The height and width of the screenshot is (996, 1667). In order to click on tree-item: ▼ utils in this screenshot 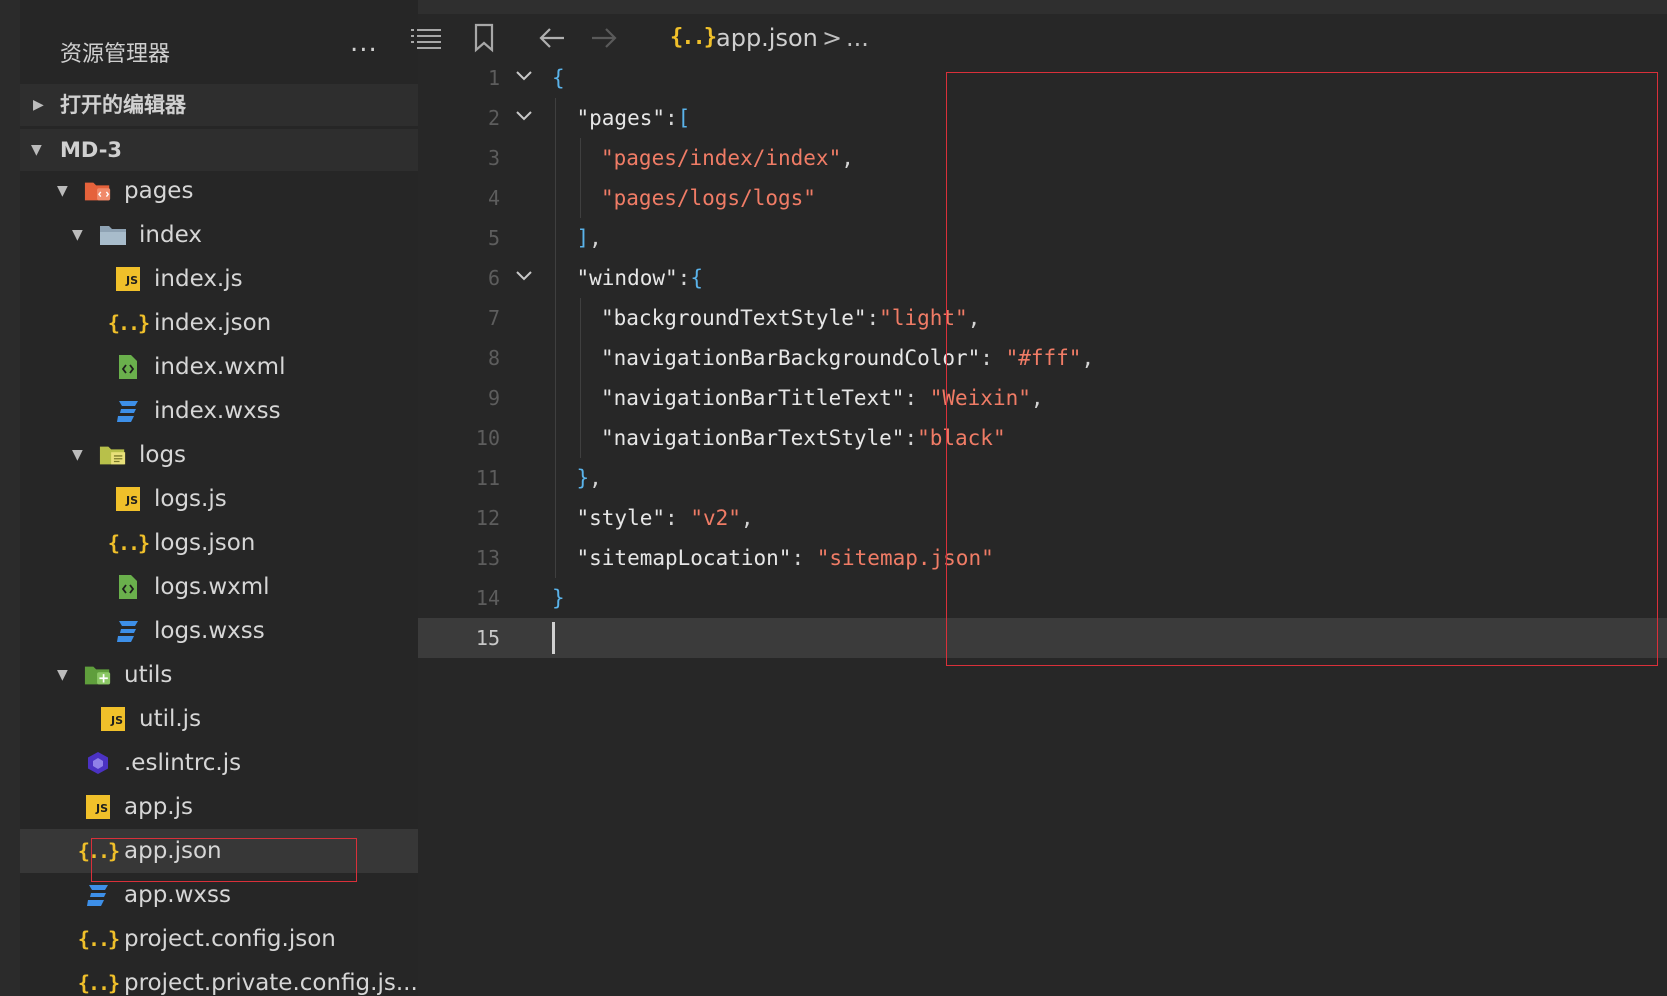, I will do `click(219, 675)`.